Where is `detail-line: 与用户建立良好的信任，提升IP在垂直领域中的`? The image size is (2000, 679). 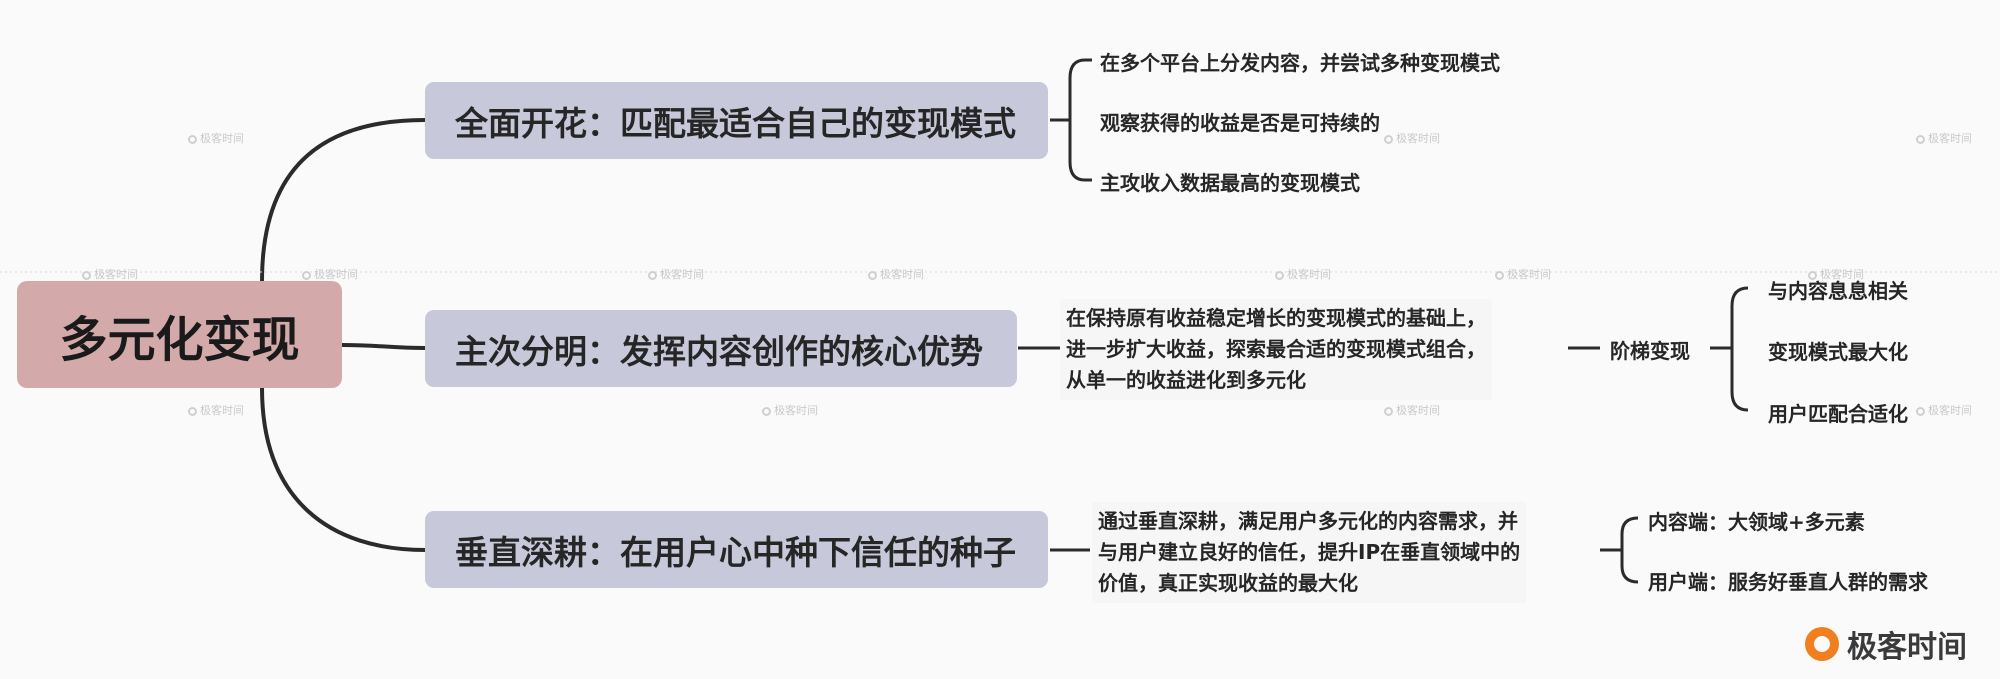 detail-line: 与用户建立良好的信任，提升IP在垂直领域中的 is located at coordinates (1309, 552).